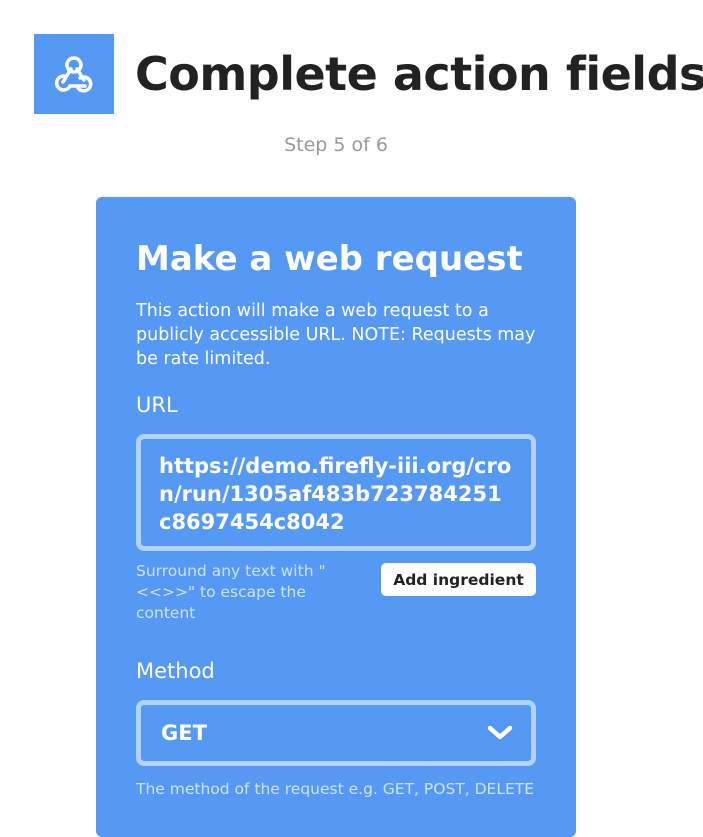 The image size is (703, 837). I want to click on page-header: Complete action fields, so click(368, 74).